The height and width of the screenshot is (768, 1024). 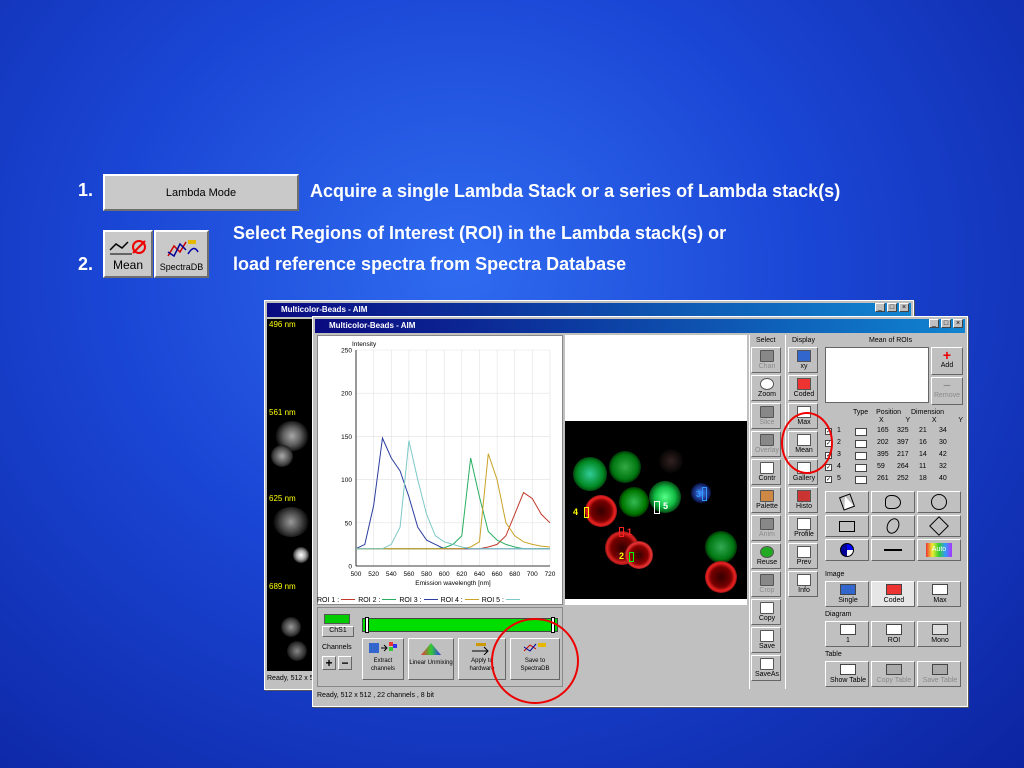 What do you see at coordinates (804, 524) in the screenshot?
I see `profile-icon` at bounding box center [804, 524].